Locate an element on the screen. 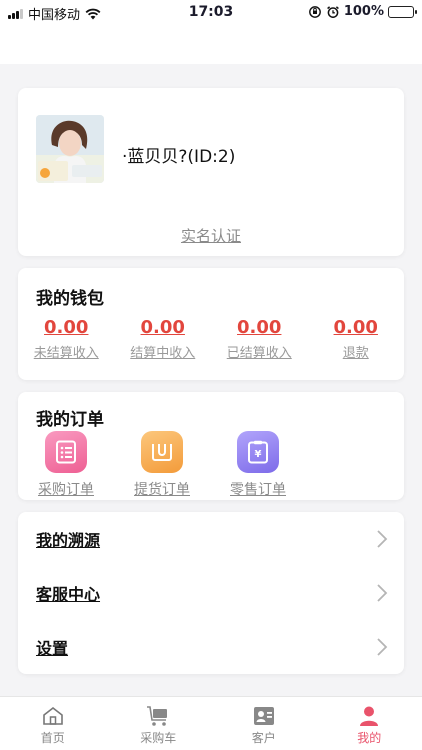 The width and height of the screenshot is (422, 750). purchase-order-icon is located at coordinates (66, 452).